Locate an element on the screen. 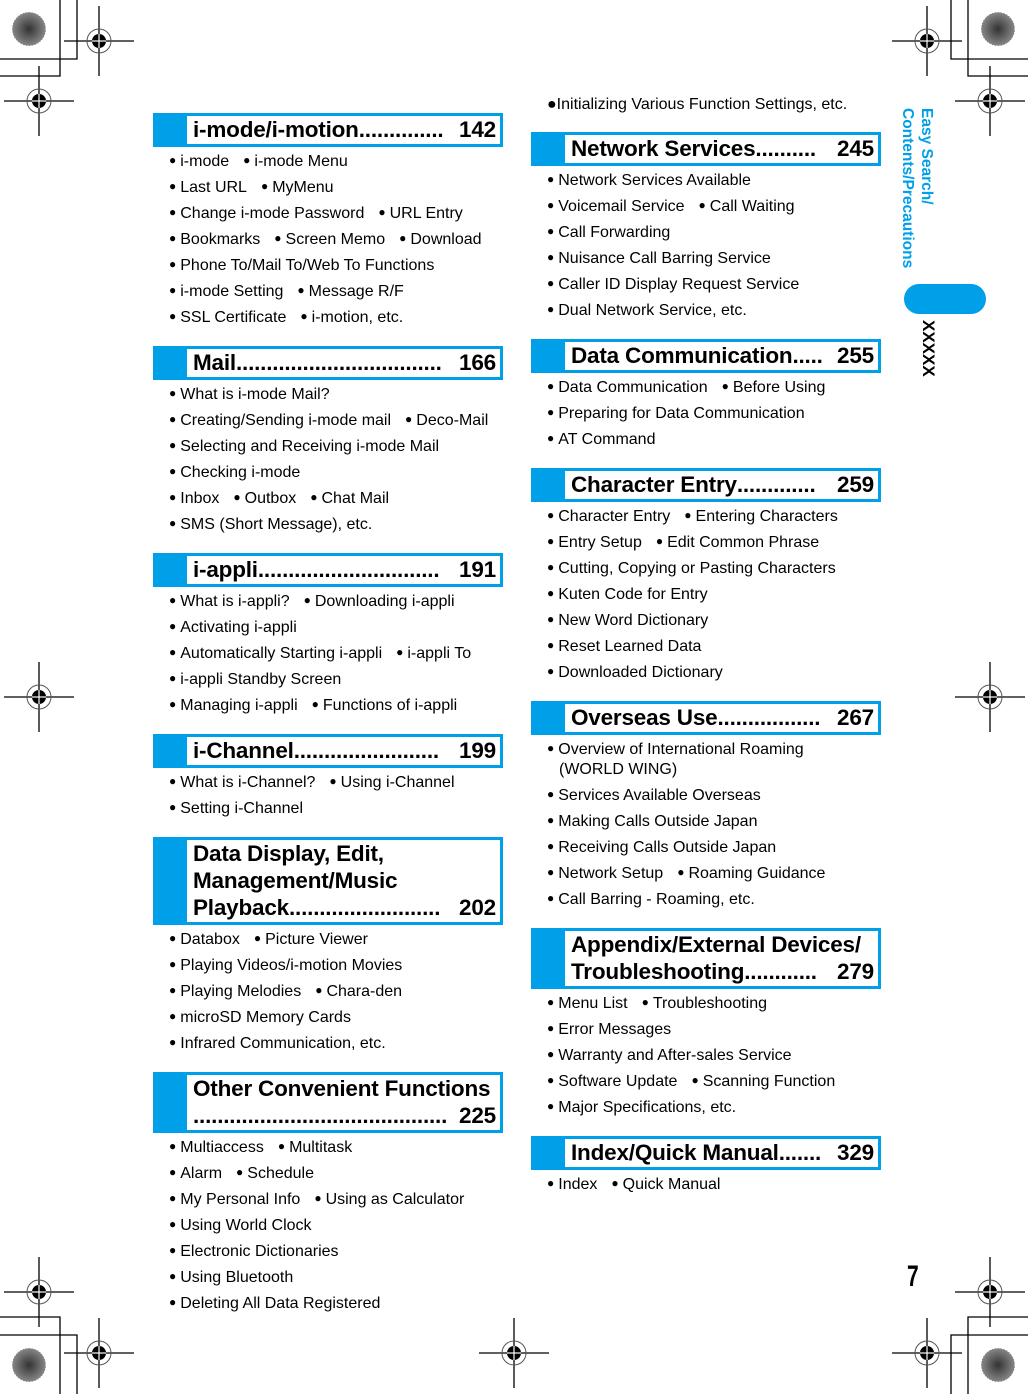  topic-item: ● Managing i-appli is located at coordinates (233, 705).